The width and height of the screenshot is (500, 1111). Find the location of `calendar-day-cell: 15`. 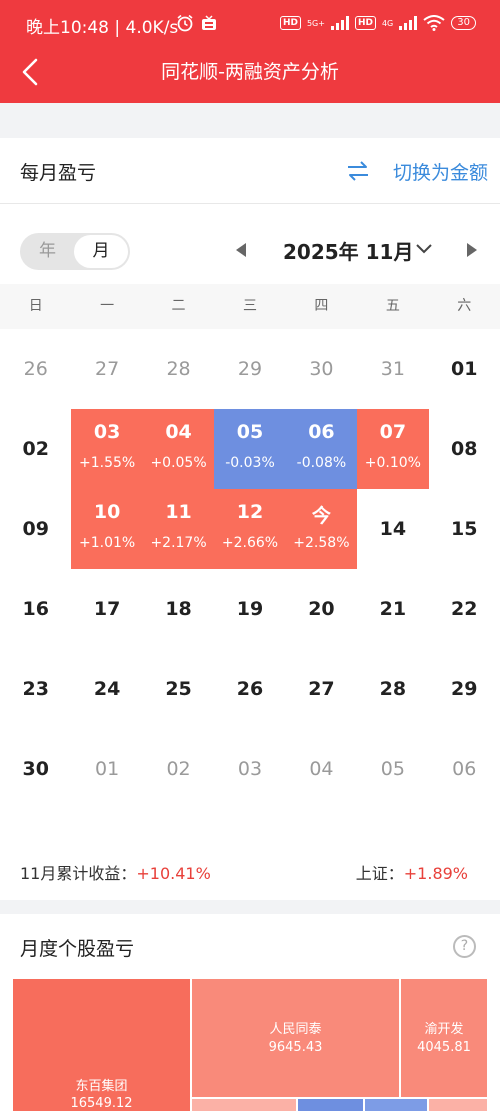

calendar-day-cell: 15 is located at coordinates (464, 529).